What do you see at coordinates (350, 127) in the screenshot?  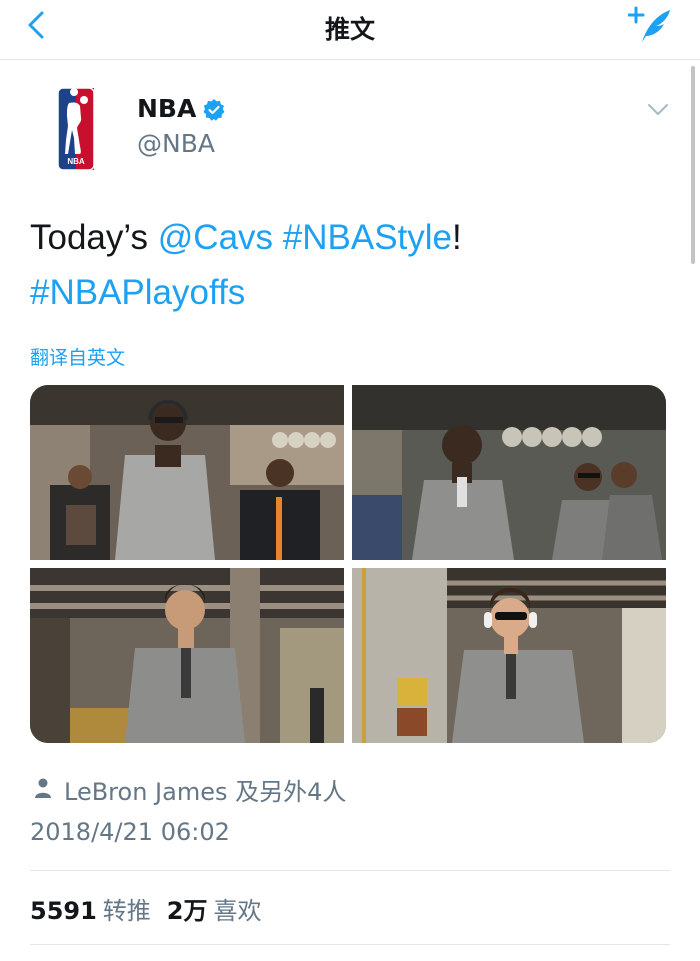 I see `tweet-header: NBA NBA @NBA` at bounding box center [350, 127].